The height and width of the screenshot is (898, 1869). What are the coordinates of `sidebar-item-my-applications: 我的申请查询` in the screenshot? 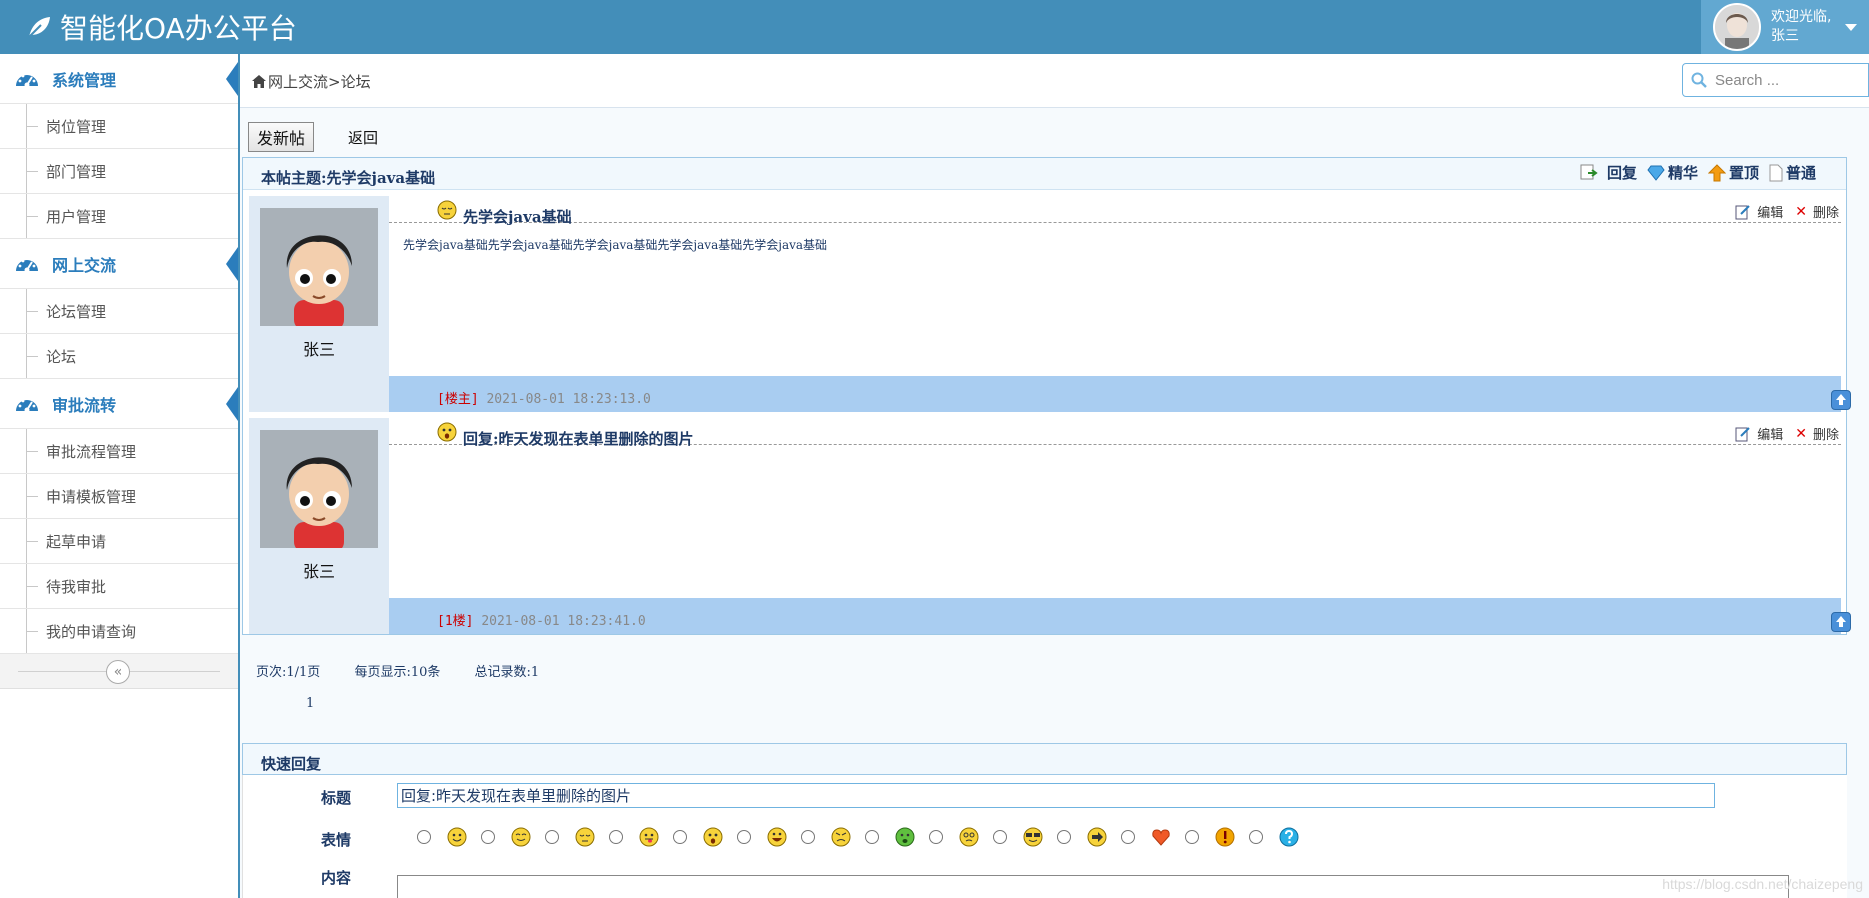 It's located at (119, 631).